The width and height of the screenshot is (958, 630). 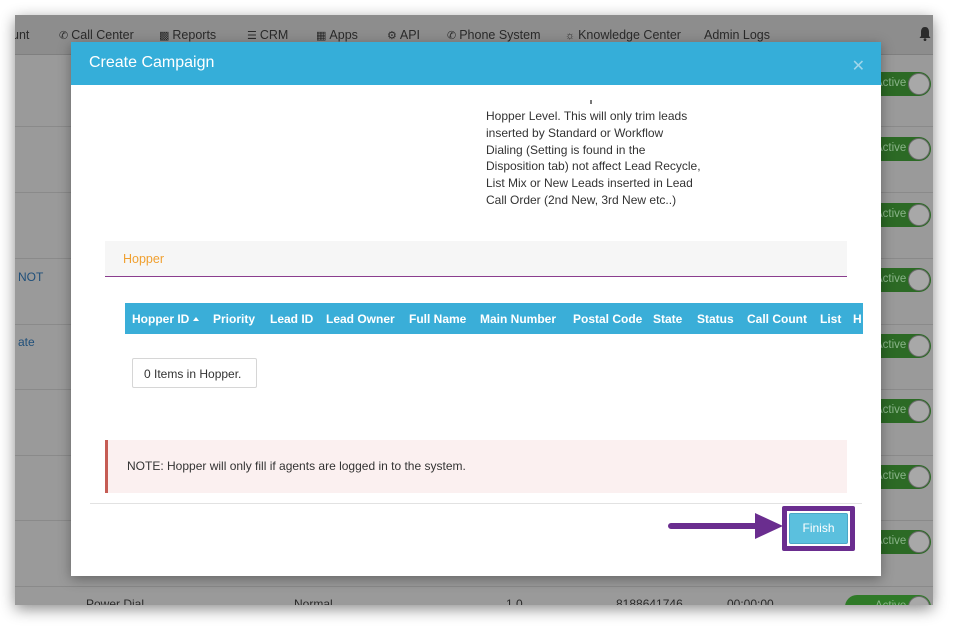 What do you see at coordinates (143, 259) in the screenshot?
I see `hopper-section-title: Hopper` at bounding box center [143, 259].